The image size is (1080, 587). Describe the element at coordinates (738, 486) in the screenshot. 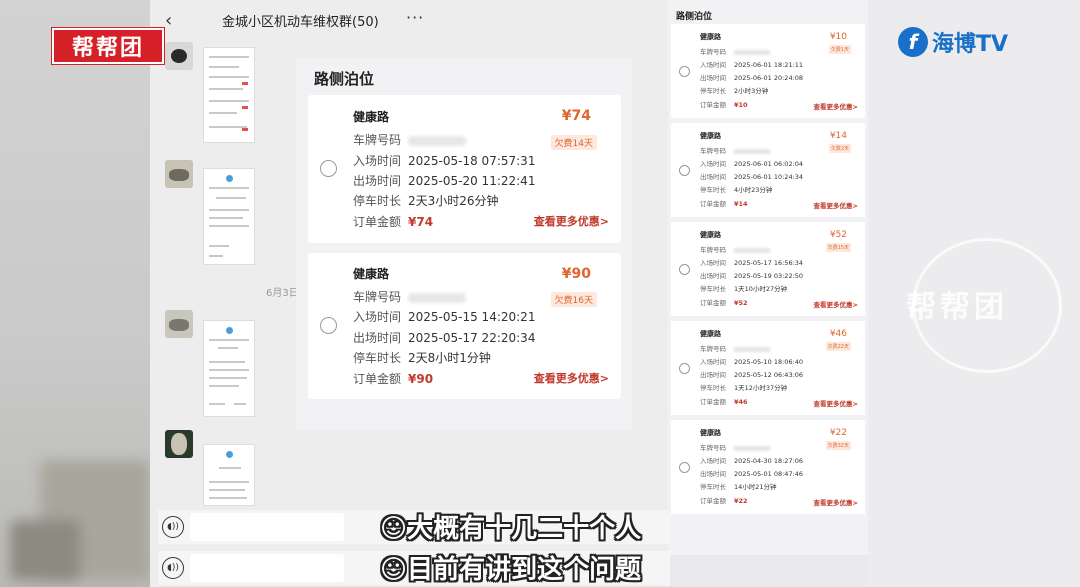

I see `duration-row: 停车时长 14小时21分钟` at that location.